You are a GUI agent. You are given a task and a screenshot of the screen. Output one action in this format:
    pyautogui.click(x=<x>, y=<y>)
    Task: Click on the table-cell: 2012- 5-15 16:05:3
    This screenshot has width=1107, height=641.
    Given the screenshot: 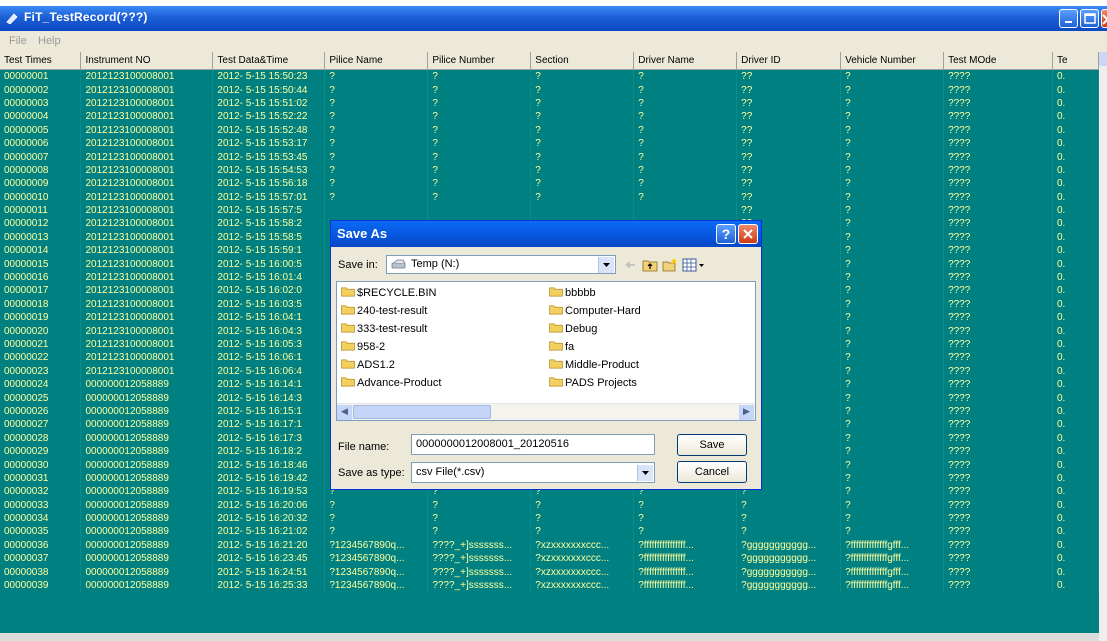 What is the action you would take?
    pyautogui.click(x=269, y=344)
    